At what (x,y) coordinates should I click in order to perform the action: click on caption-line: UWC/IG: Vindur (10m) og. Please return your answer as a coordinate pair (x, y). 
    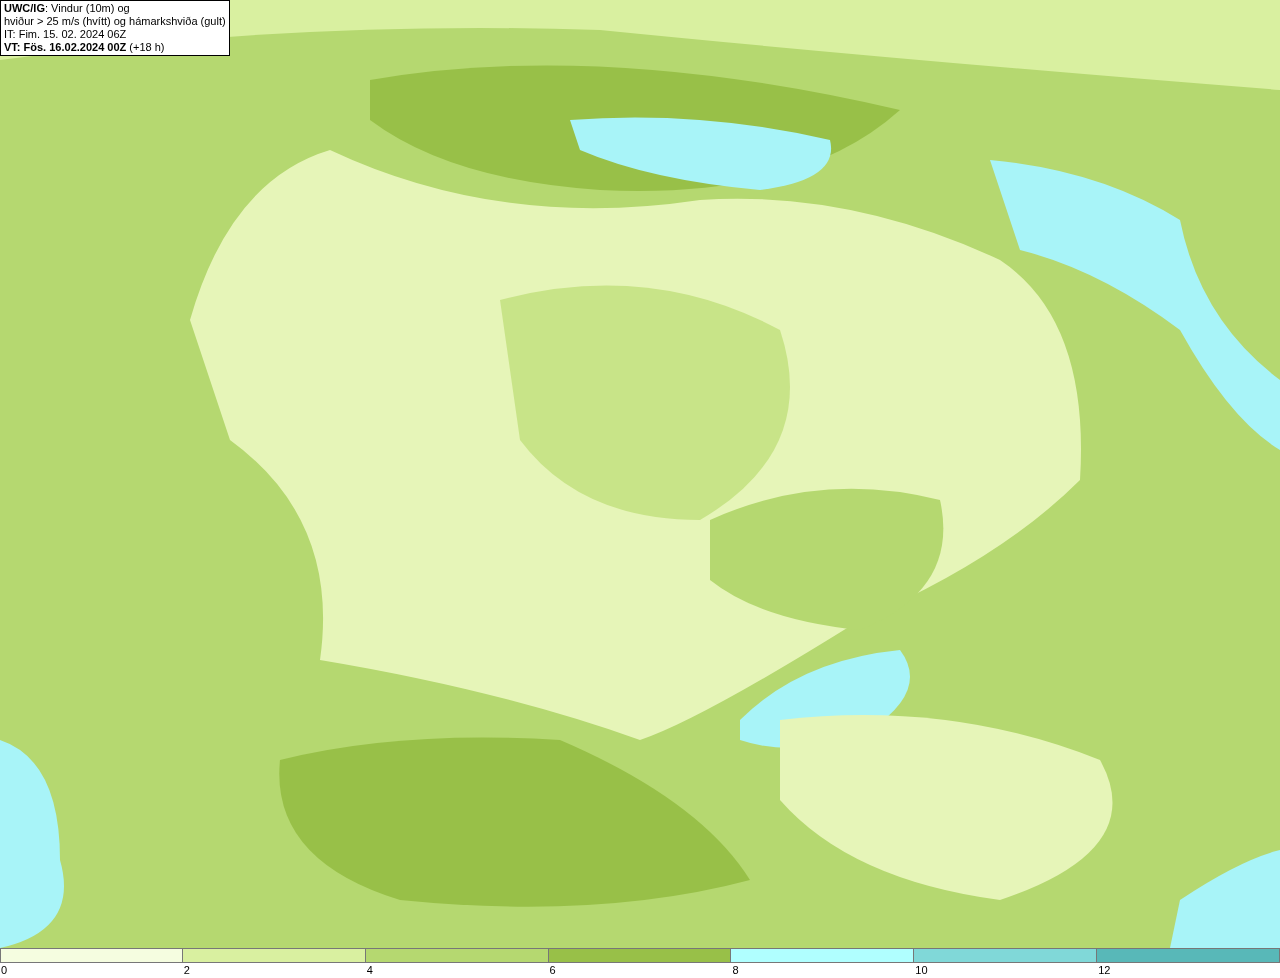
    Looking at the image, I should click on (67, 8).